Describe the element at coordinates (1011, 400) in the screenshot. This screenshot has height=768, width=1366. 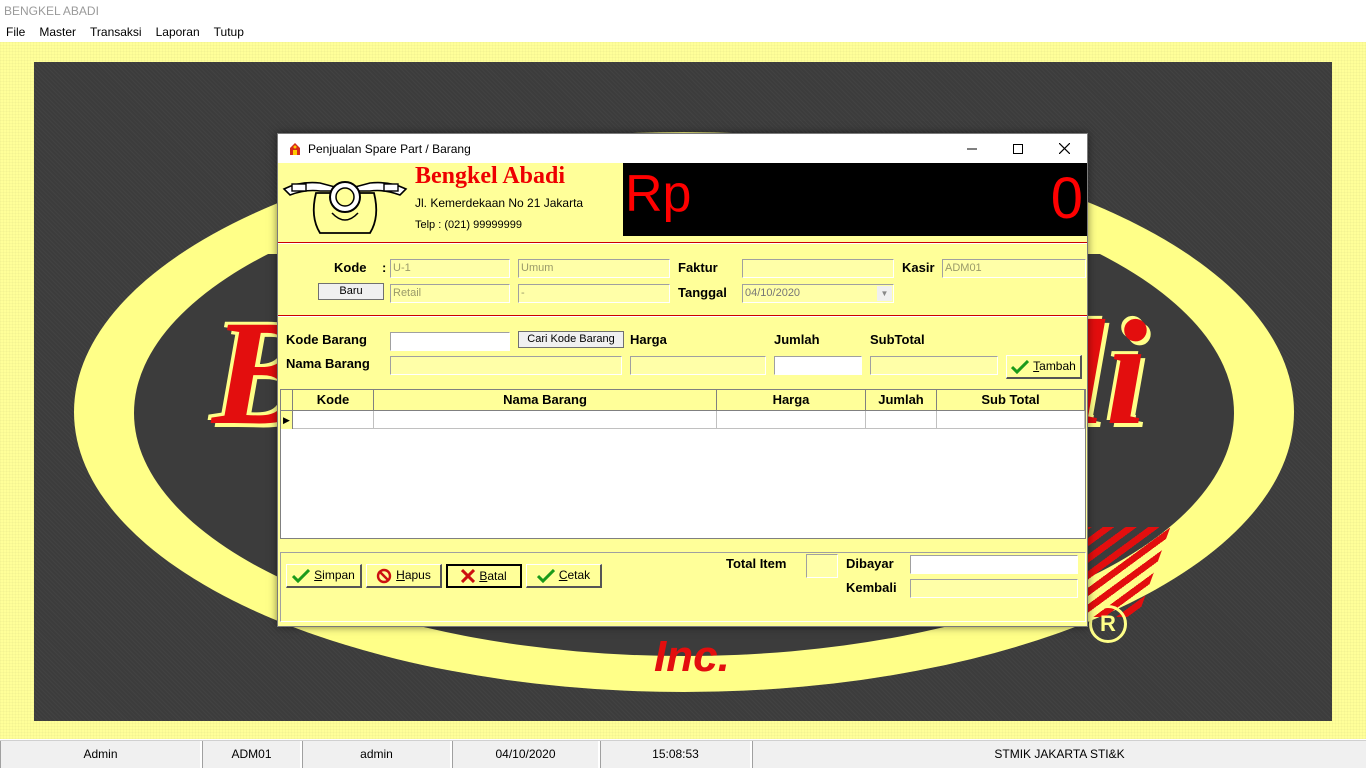
I see `col-sub-total: Sub Total` at that location.